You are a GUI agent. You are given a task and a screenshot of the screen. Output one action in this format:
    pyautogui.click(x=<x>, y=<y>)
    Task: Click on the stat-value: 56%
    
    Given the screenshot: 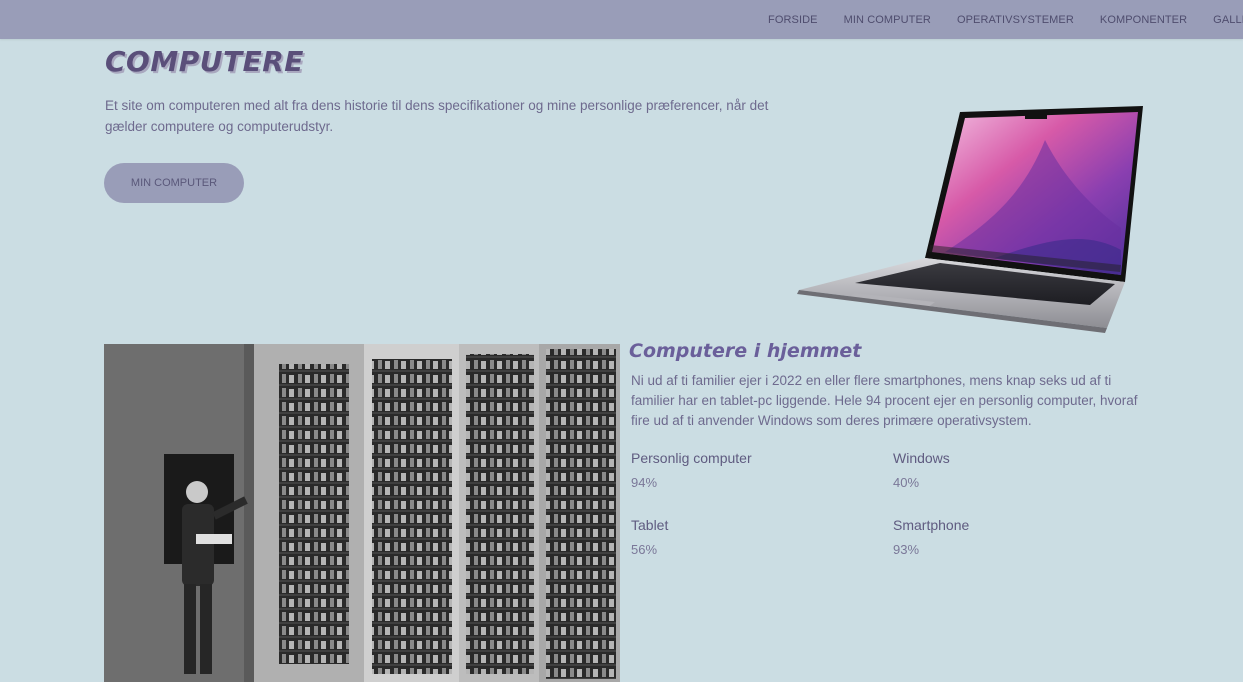 What is the action you would take?
    pyautogui.click(x=644, y=549)
    